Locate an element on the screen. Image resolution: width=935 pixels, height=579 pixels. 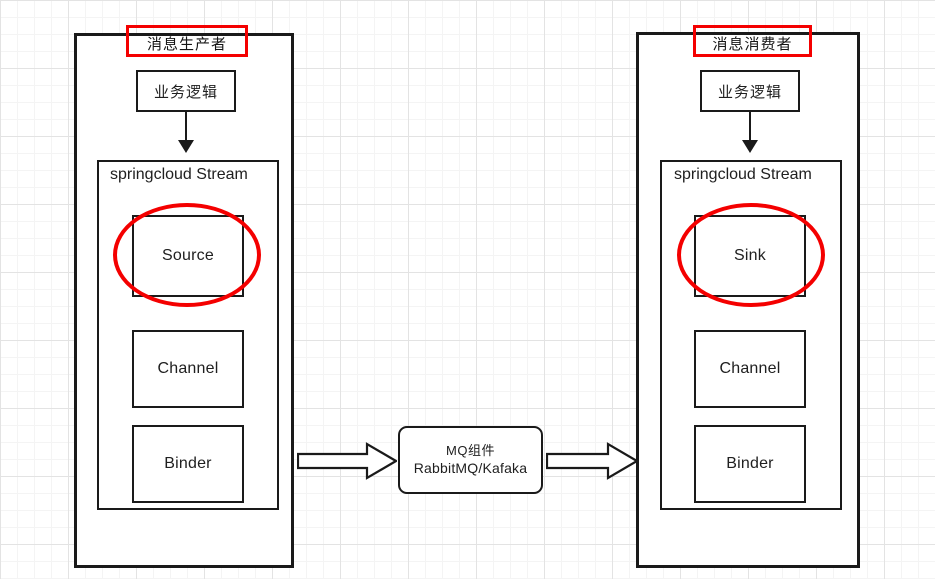
mq-component-label: MQ组件 is located at coordinates (470, 450).